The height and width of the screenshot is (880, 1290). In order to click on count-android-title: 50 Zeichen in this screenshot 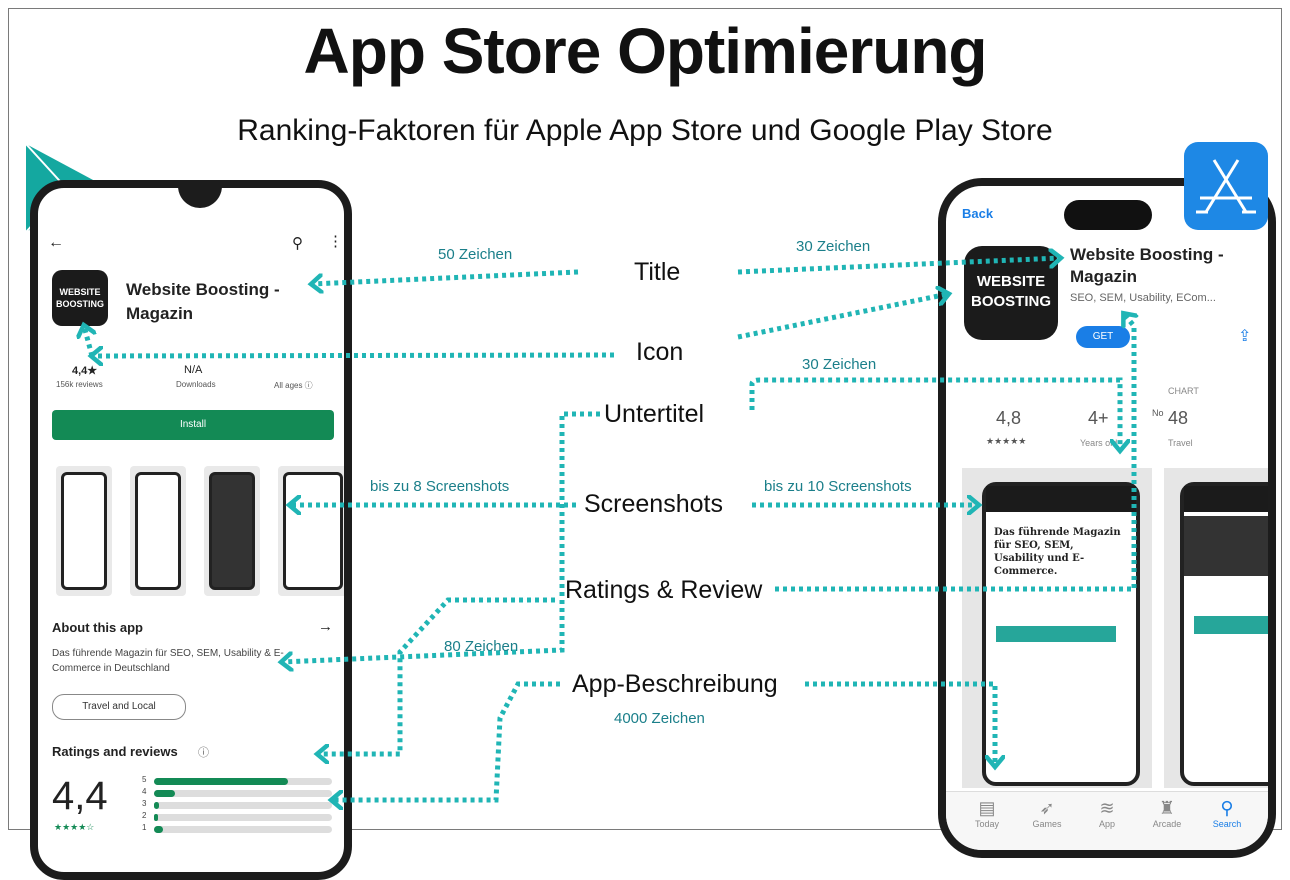, I will do `click(475, 254)`.